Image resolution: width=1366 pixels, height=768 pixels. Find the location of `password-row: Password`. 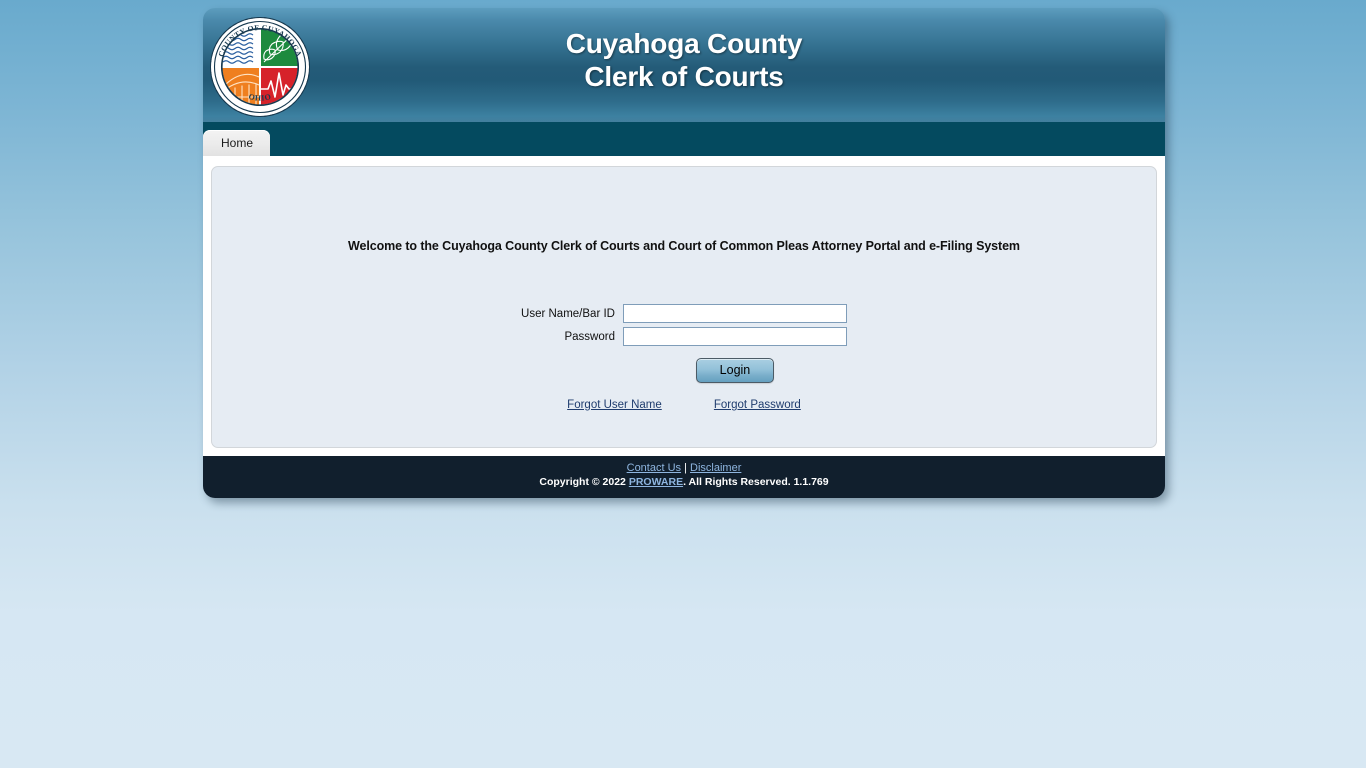

password-row: Password is located at coordinates (684, 336).